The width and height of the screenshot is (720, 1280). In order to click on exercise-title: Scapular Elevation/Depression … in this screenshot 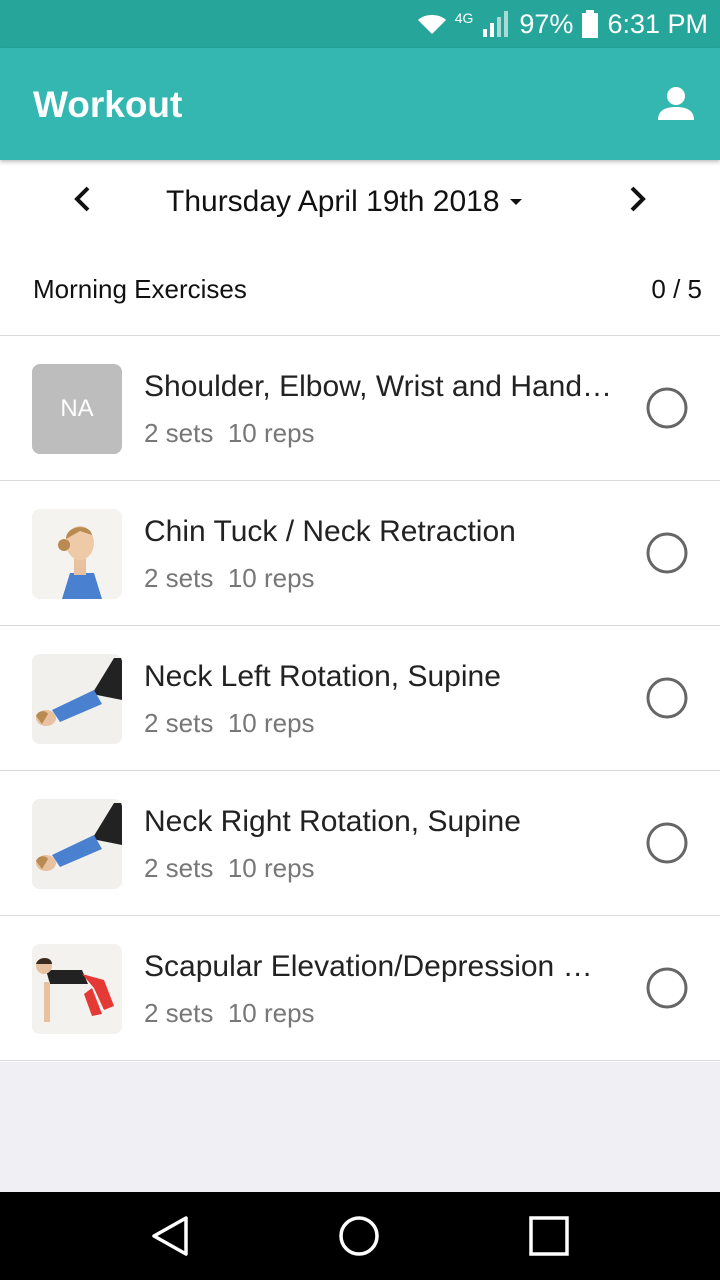, I will do `click(368, 966)`.